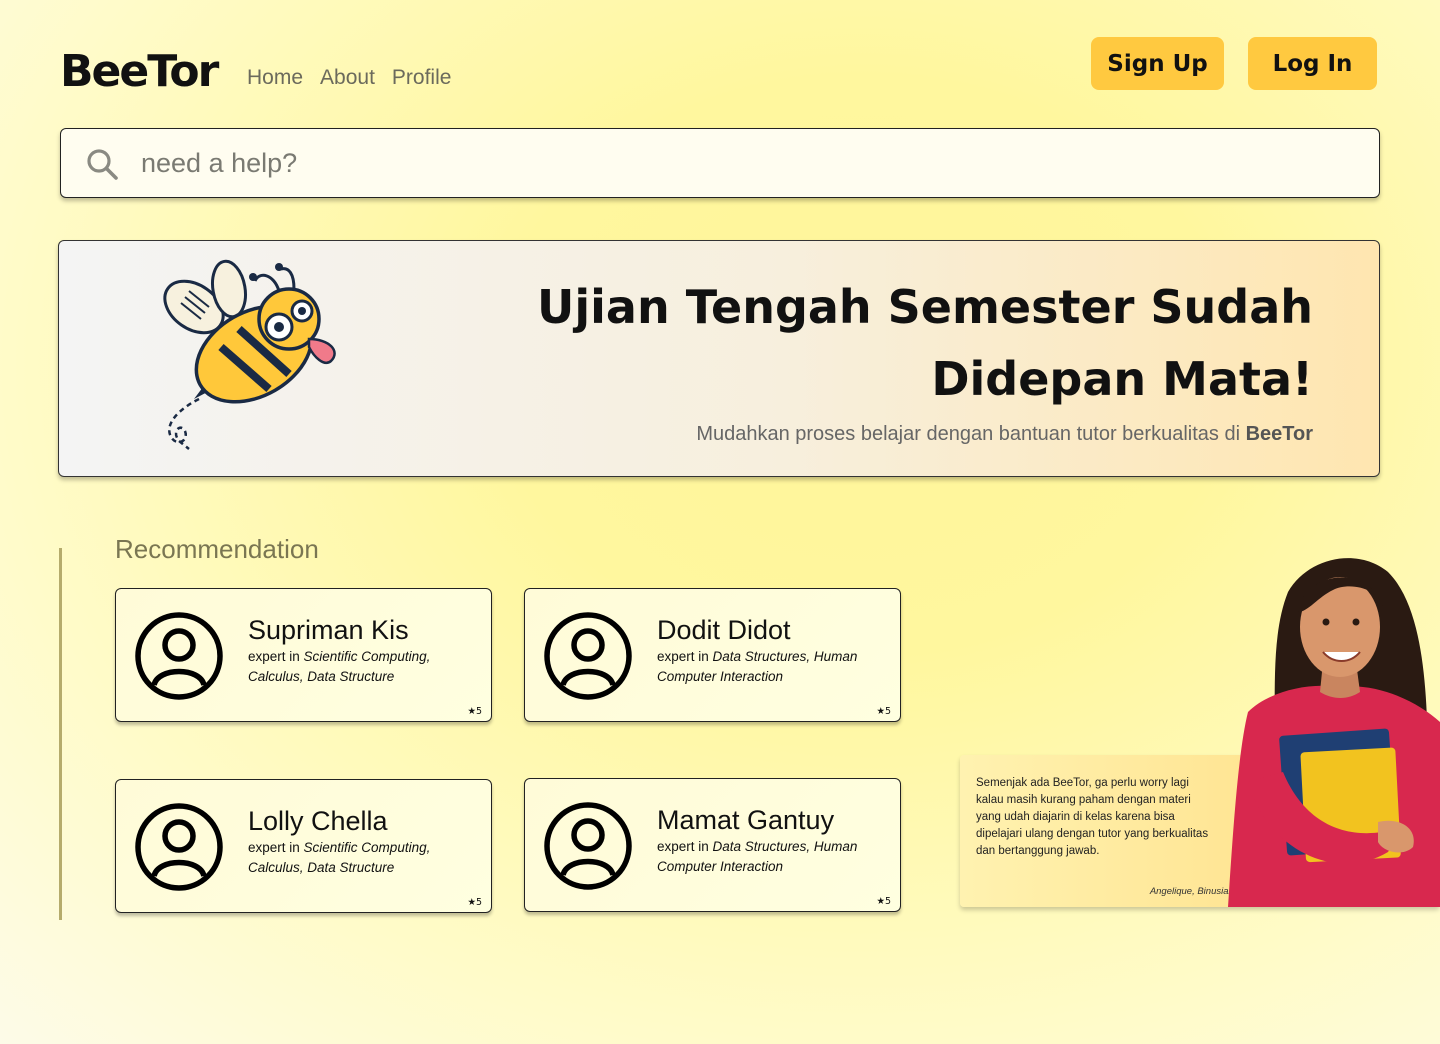 This screenshot has width=1440, height=1044. I want to click on tutor-name: Supriman Kis, so click(328, 630).